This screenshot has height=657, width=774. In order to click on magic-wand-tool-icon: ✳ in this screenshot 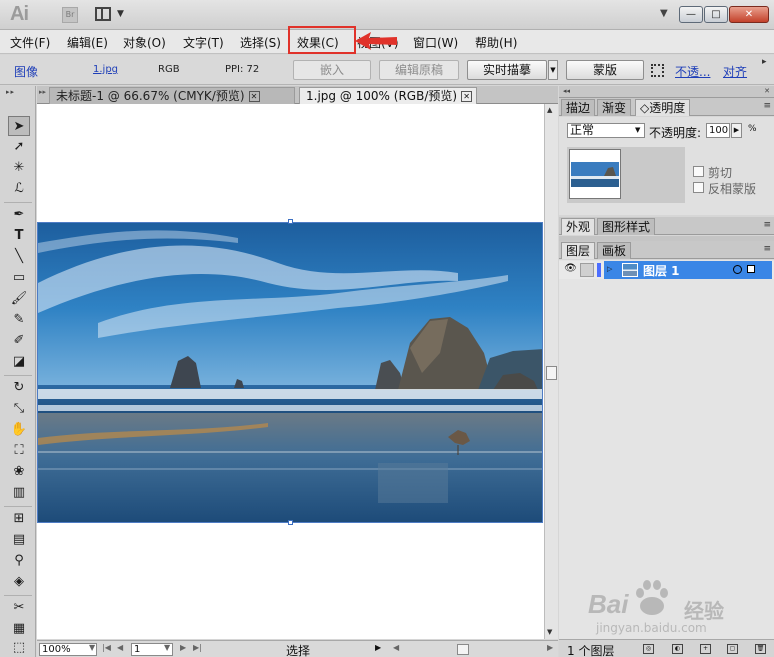, I will do `click(19, 168)`.